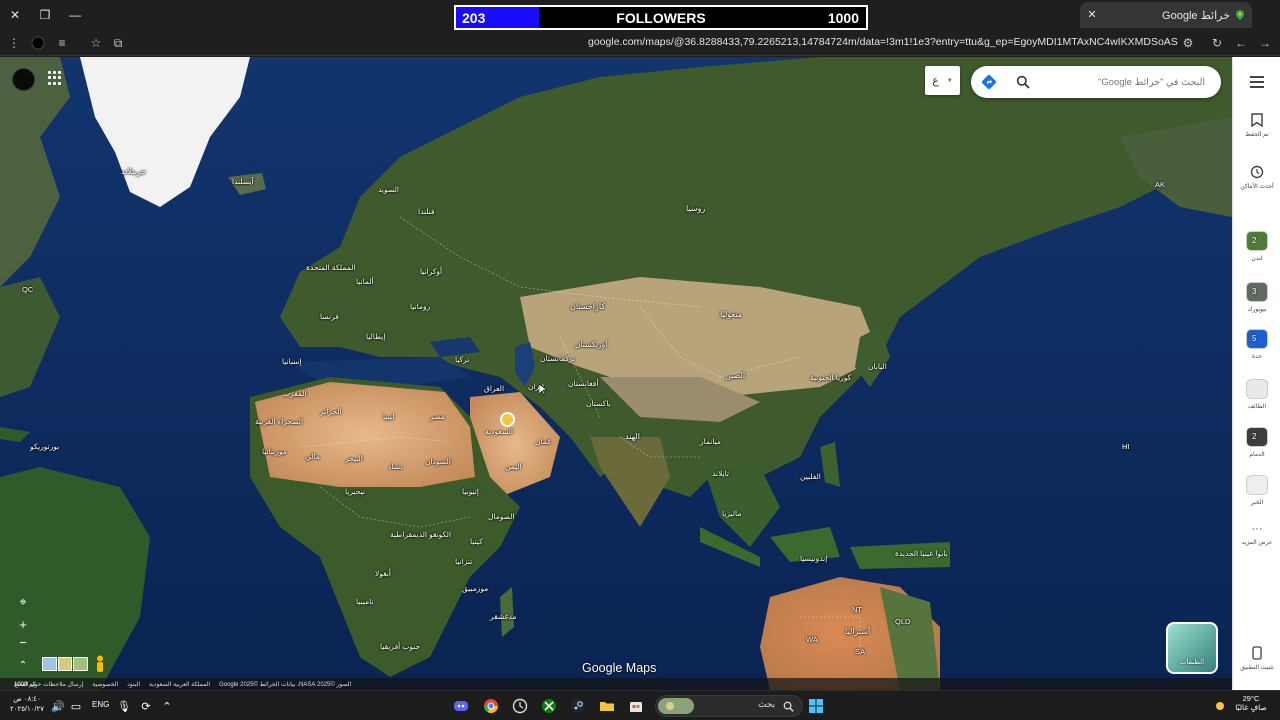 The height and width of the screenshot is (720, 1280). Describe the element at coordinates (331, 411) in the screenshot. I see `place-label: الجزائر` at that location.